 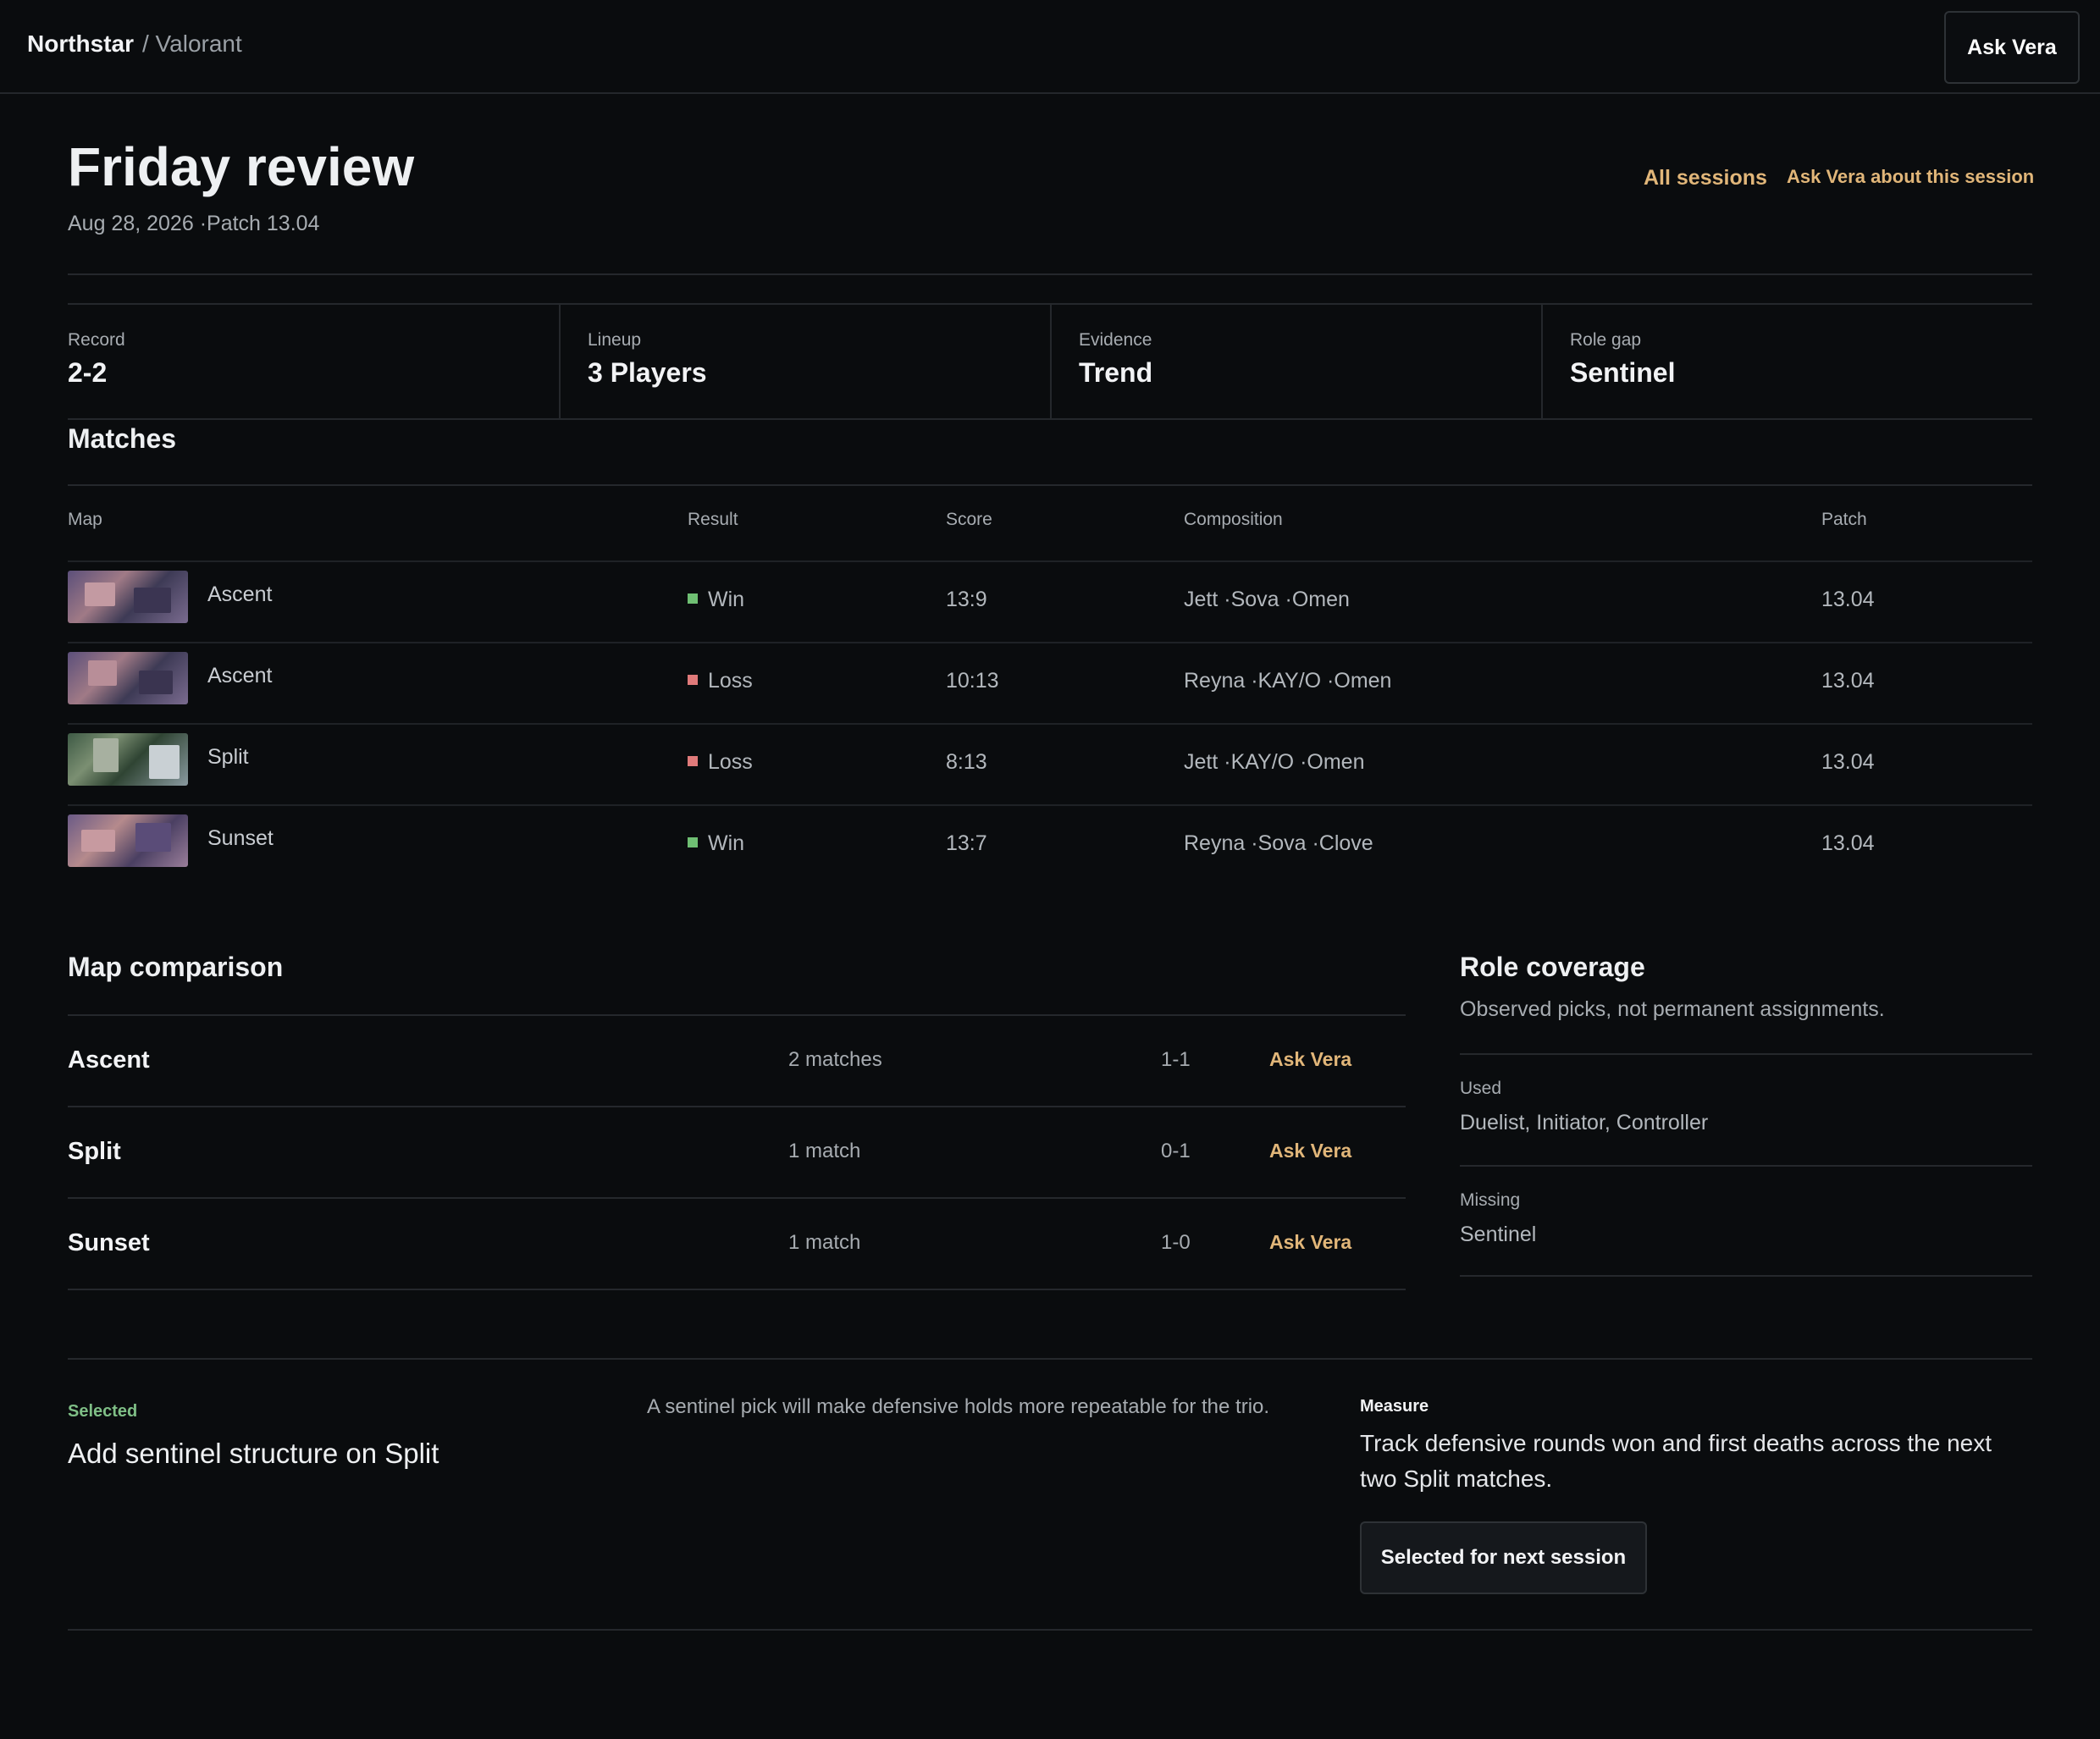 I want to click on score: 10:13, so click(x=973, y=681).